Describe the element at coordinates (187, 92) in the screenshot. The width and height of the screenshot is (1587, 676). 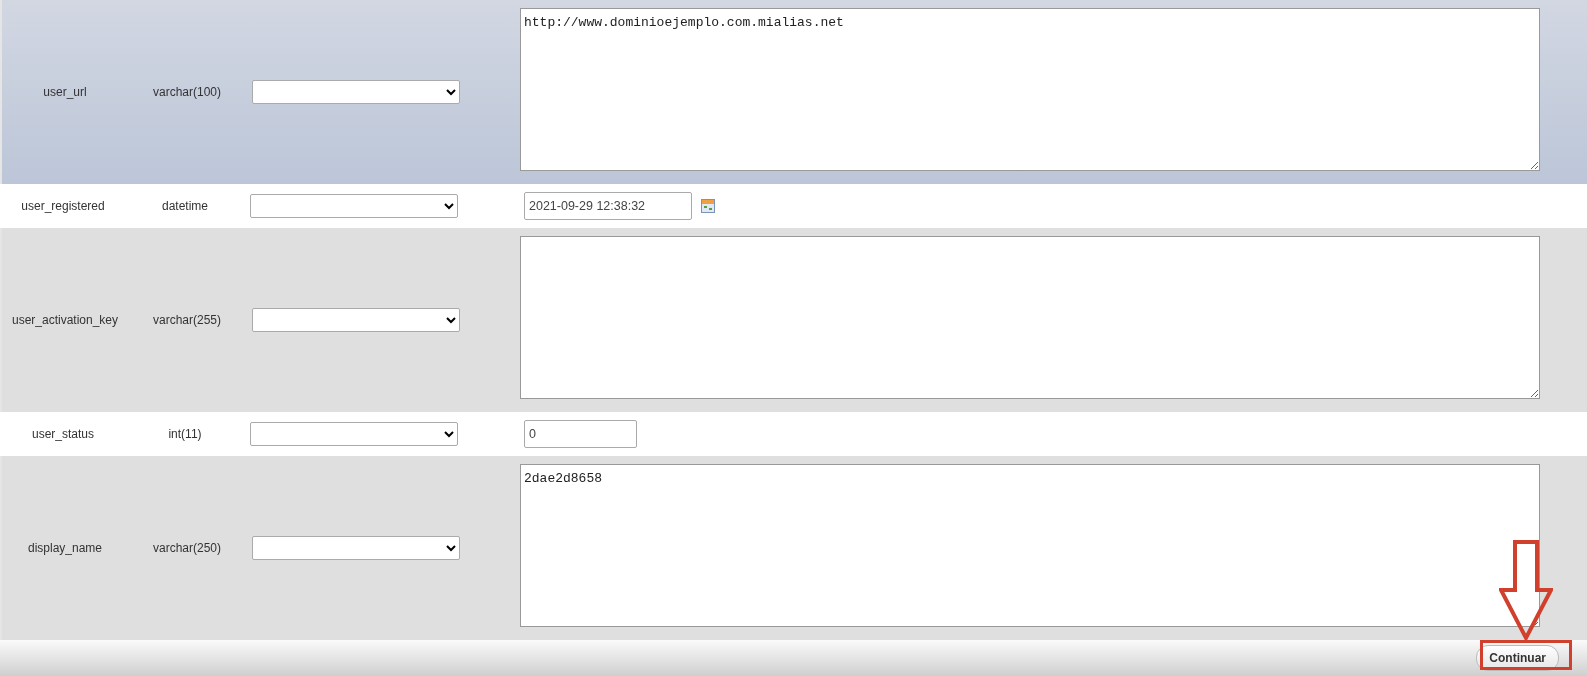
I see `column-type: varchar(100)` at that location.